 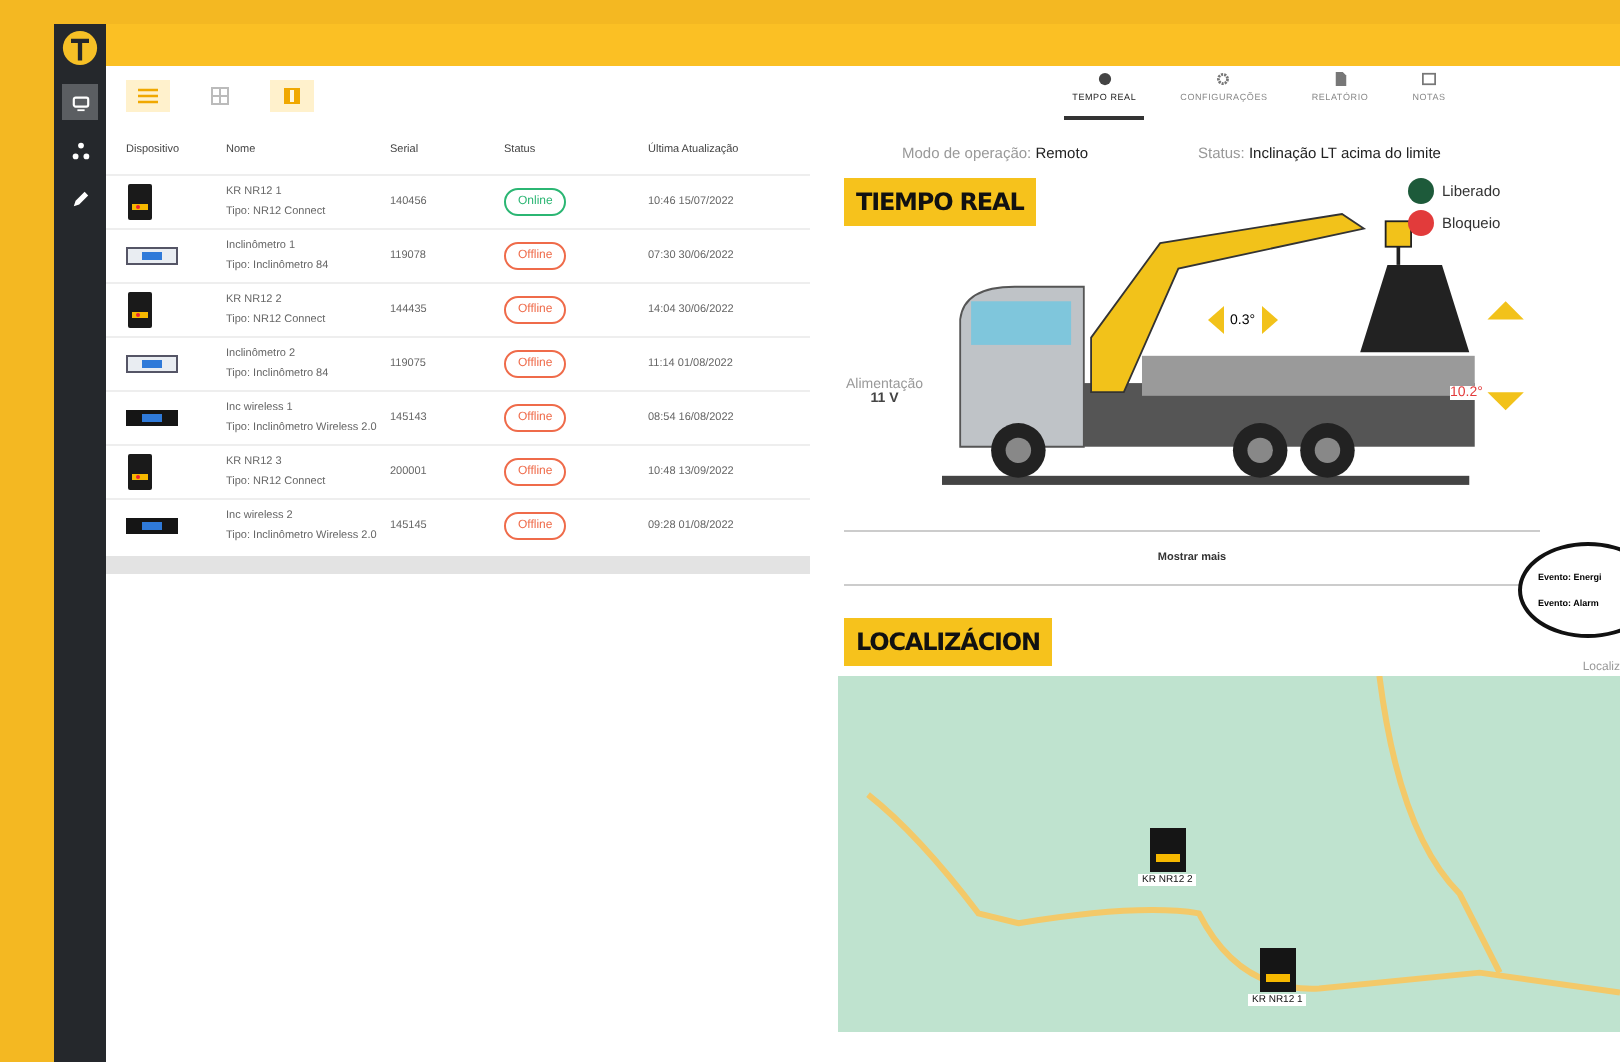 What do you see at coordinates (80, 48) in the screenshot?
I see `logo-icon` at bounding box center [80, 48].